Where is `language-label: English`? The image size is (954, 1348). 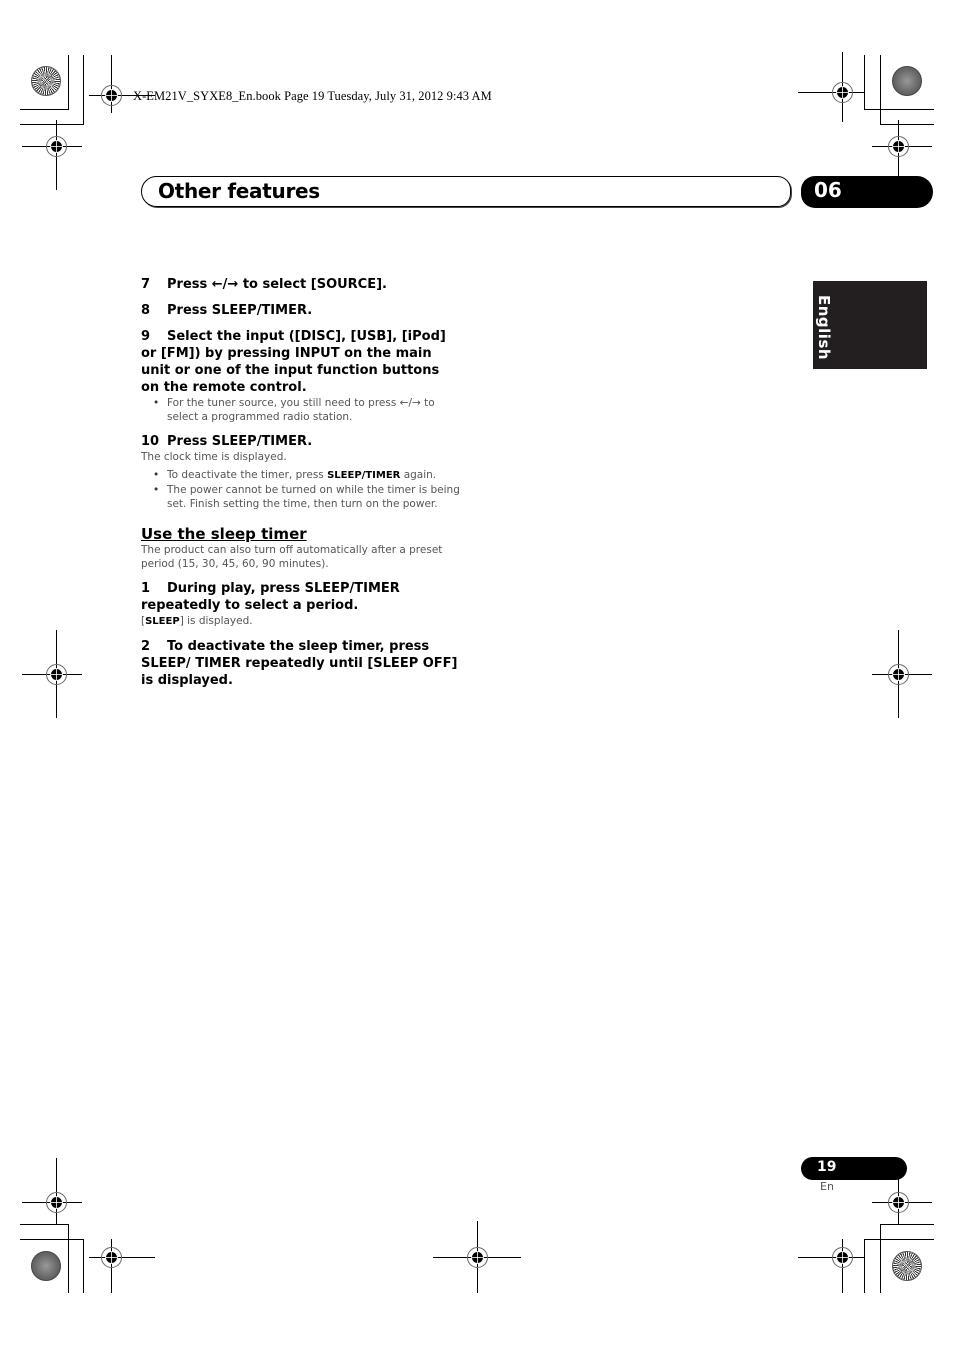 language-label: English is located at coordinates (824, 328).